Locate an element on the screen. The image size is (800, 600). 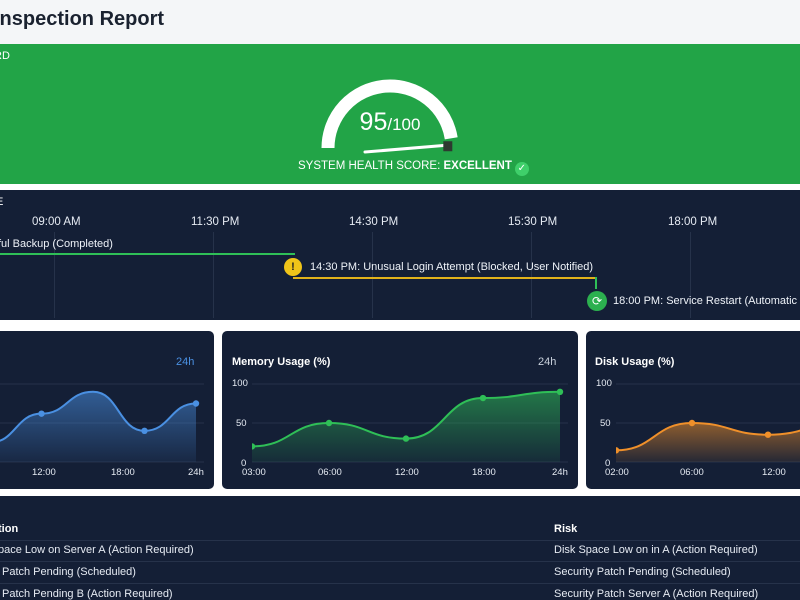
health-status-text: SYSTEM HEALTH SCORE: EXCELLENT ✓ is located at coordinates (413, 168).